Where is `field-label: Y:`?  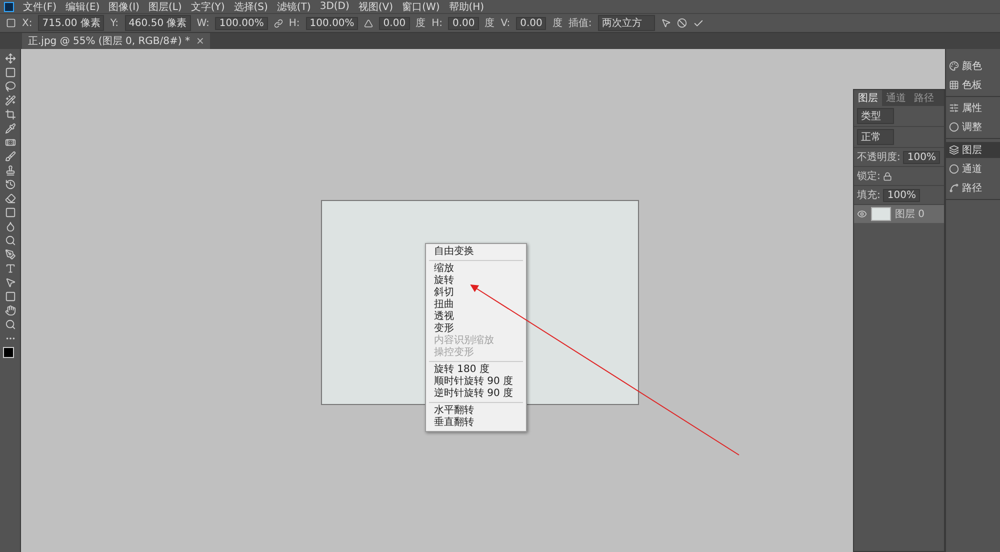
field-label: Y: is located at coordinates (114, 23).